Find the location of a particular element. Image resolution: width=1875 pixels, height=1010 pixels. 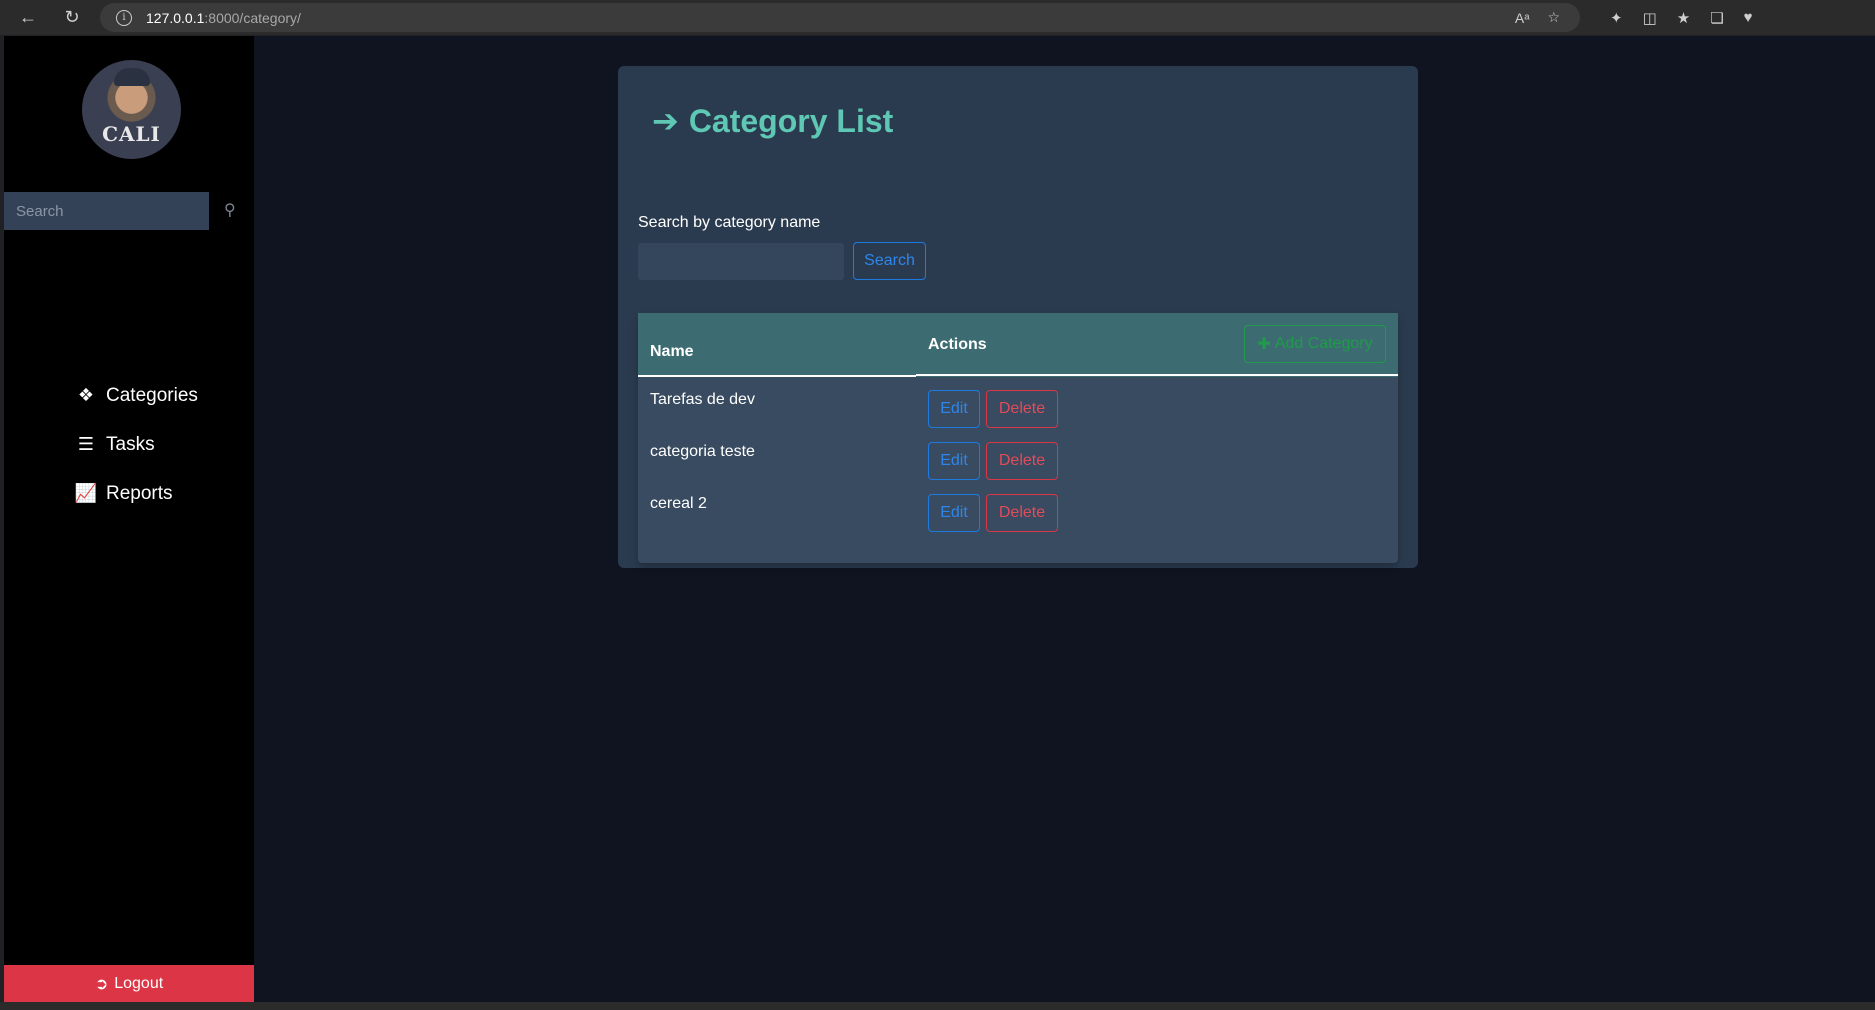

page-title-text: Category List is located at coordinates (791, 120).